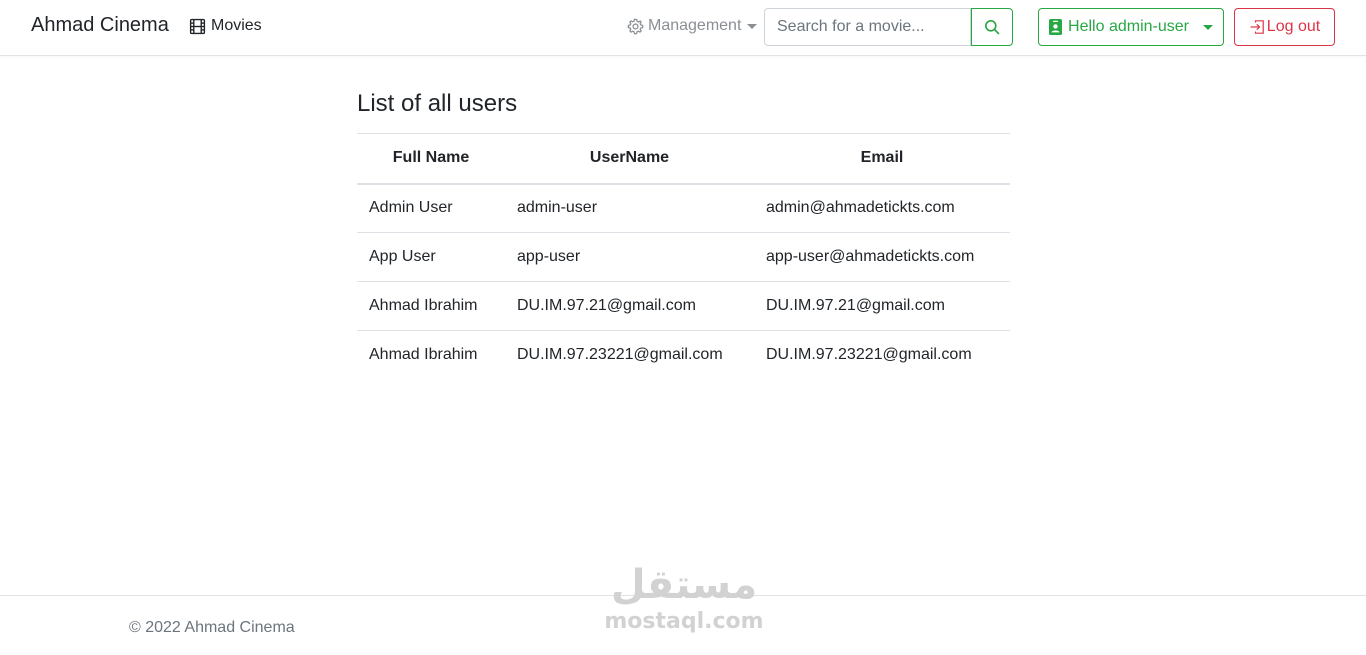  I want to click on search-button, so click(992, 27).